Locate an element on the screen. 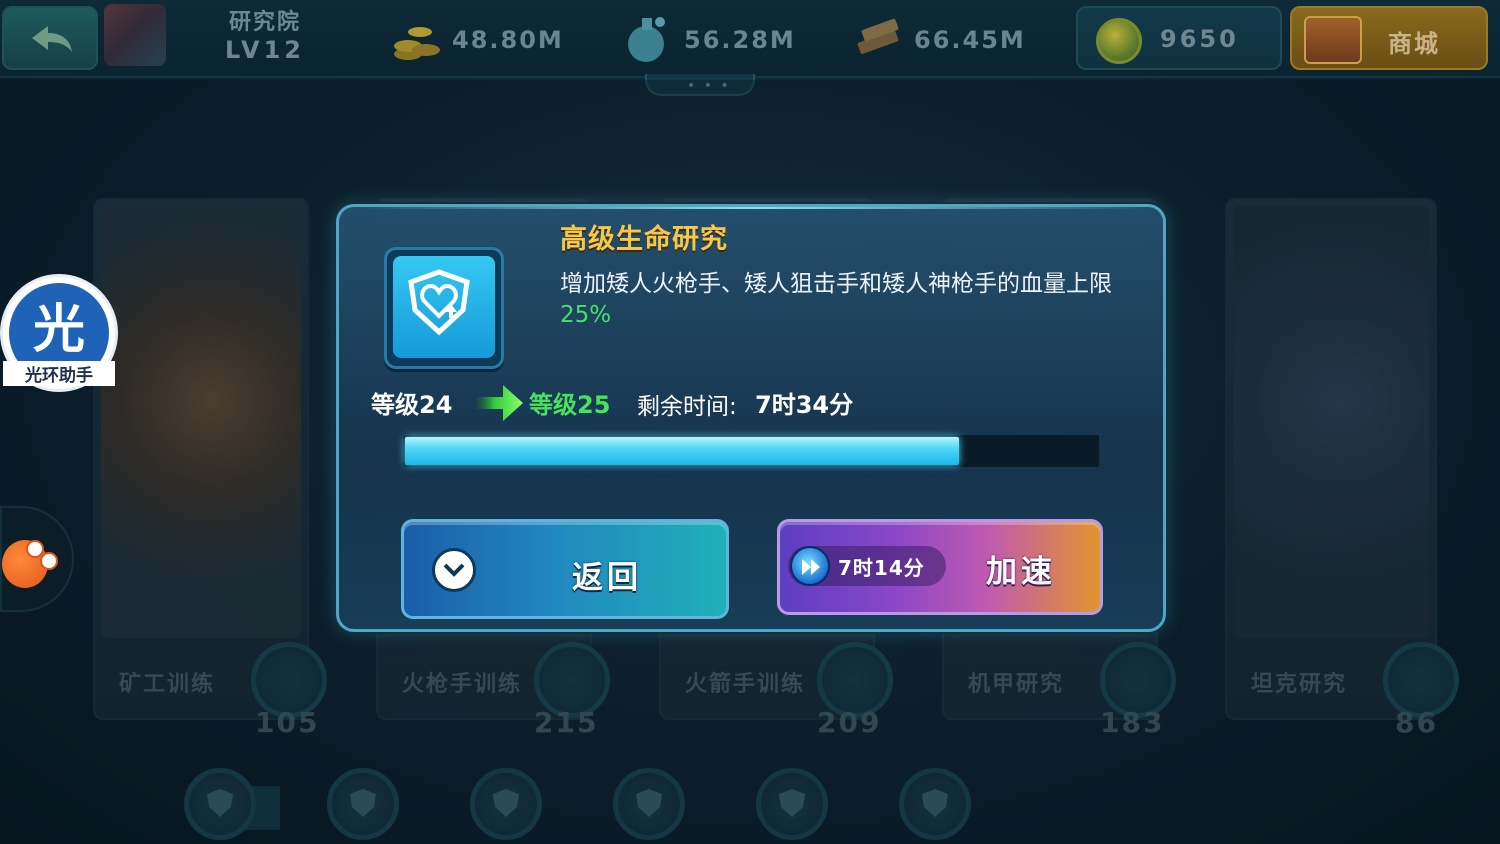 The image size is (1500, 844). gems-counter: 9650 is located at coordinates (1179, 38).